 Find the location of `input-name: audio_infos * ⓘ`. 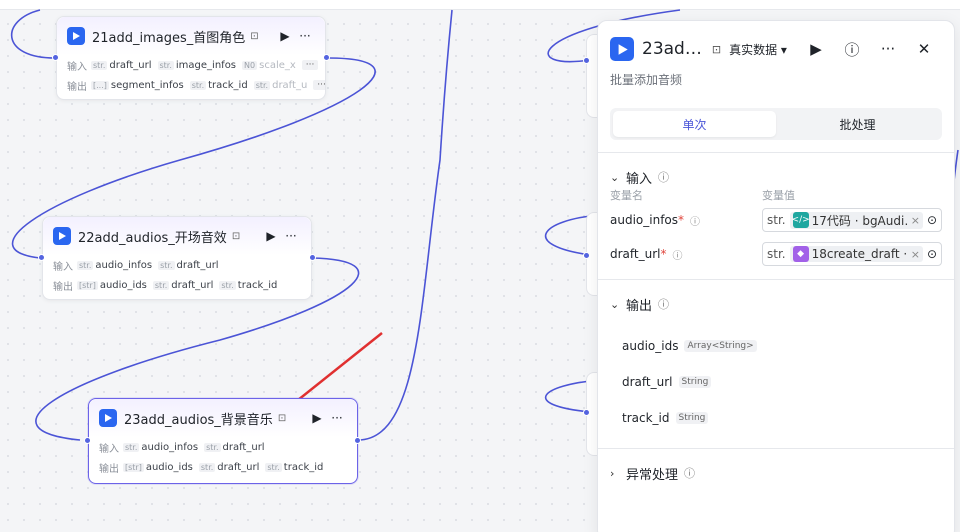

input-name: audio_infos * ⓘ is located at coordinates (655, 220).